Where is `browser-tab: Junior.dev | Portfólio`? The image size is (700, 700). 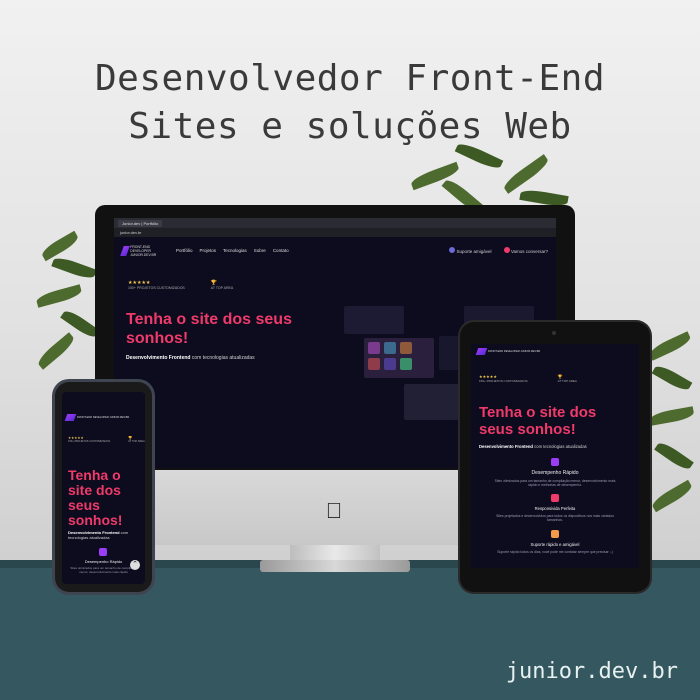
browser-tab: Junior.dev | Portfólio is located at coordinates (140, 223).